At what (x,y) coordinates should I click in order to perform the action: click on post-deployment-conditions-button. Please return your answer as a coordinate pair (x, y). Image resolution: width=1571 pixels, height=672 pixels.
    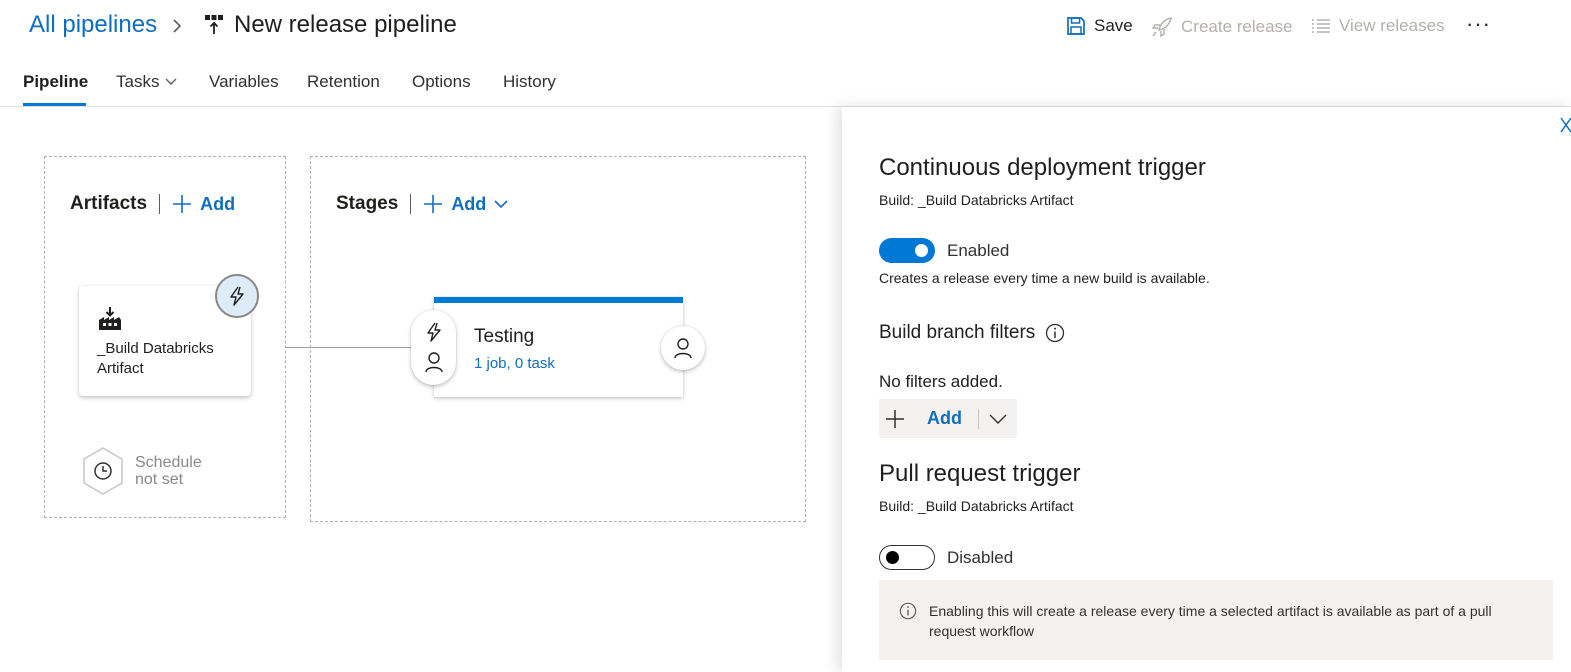
    Looking at the image, I should click on (683, 348).